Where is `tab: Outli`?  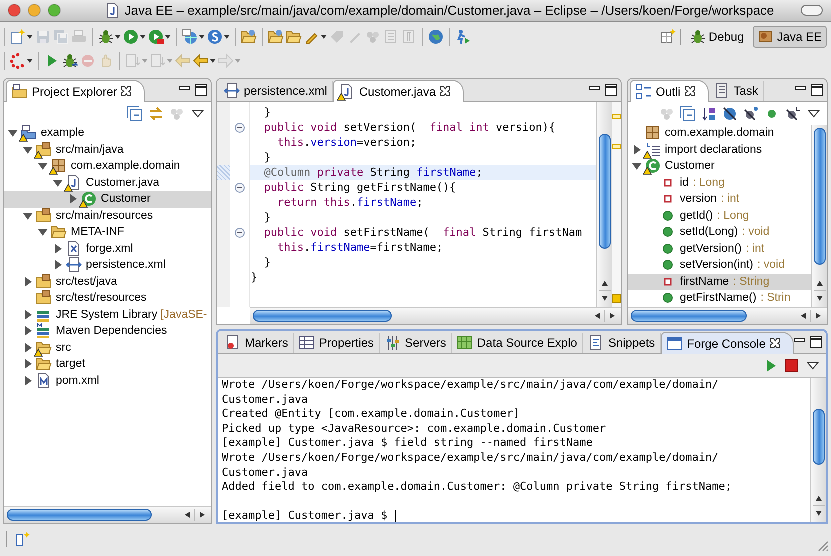
tab: Outli is located at coordinates (669, 91).